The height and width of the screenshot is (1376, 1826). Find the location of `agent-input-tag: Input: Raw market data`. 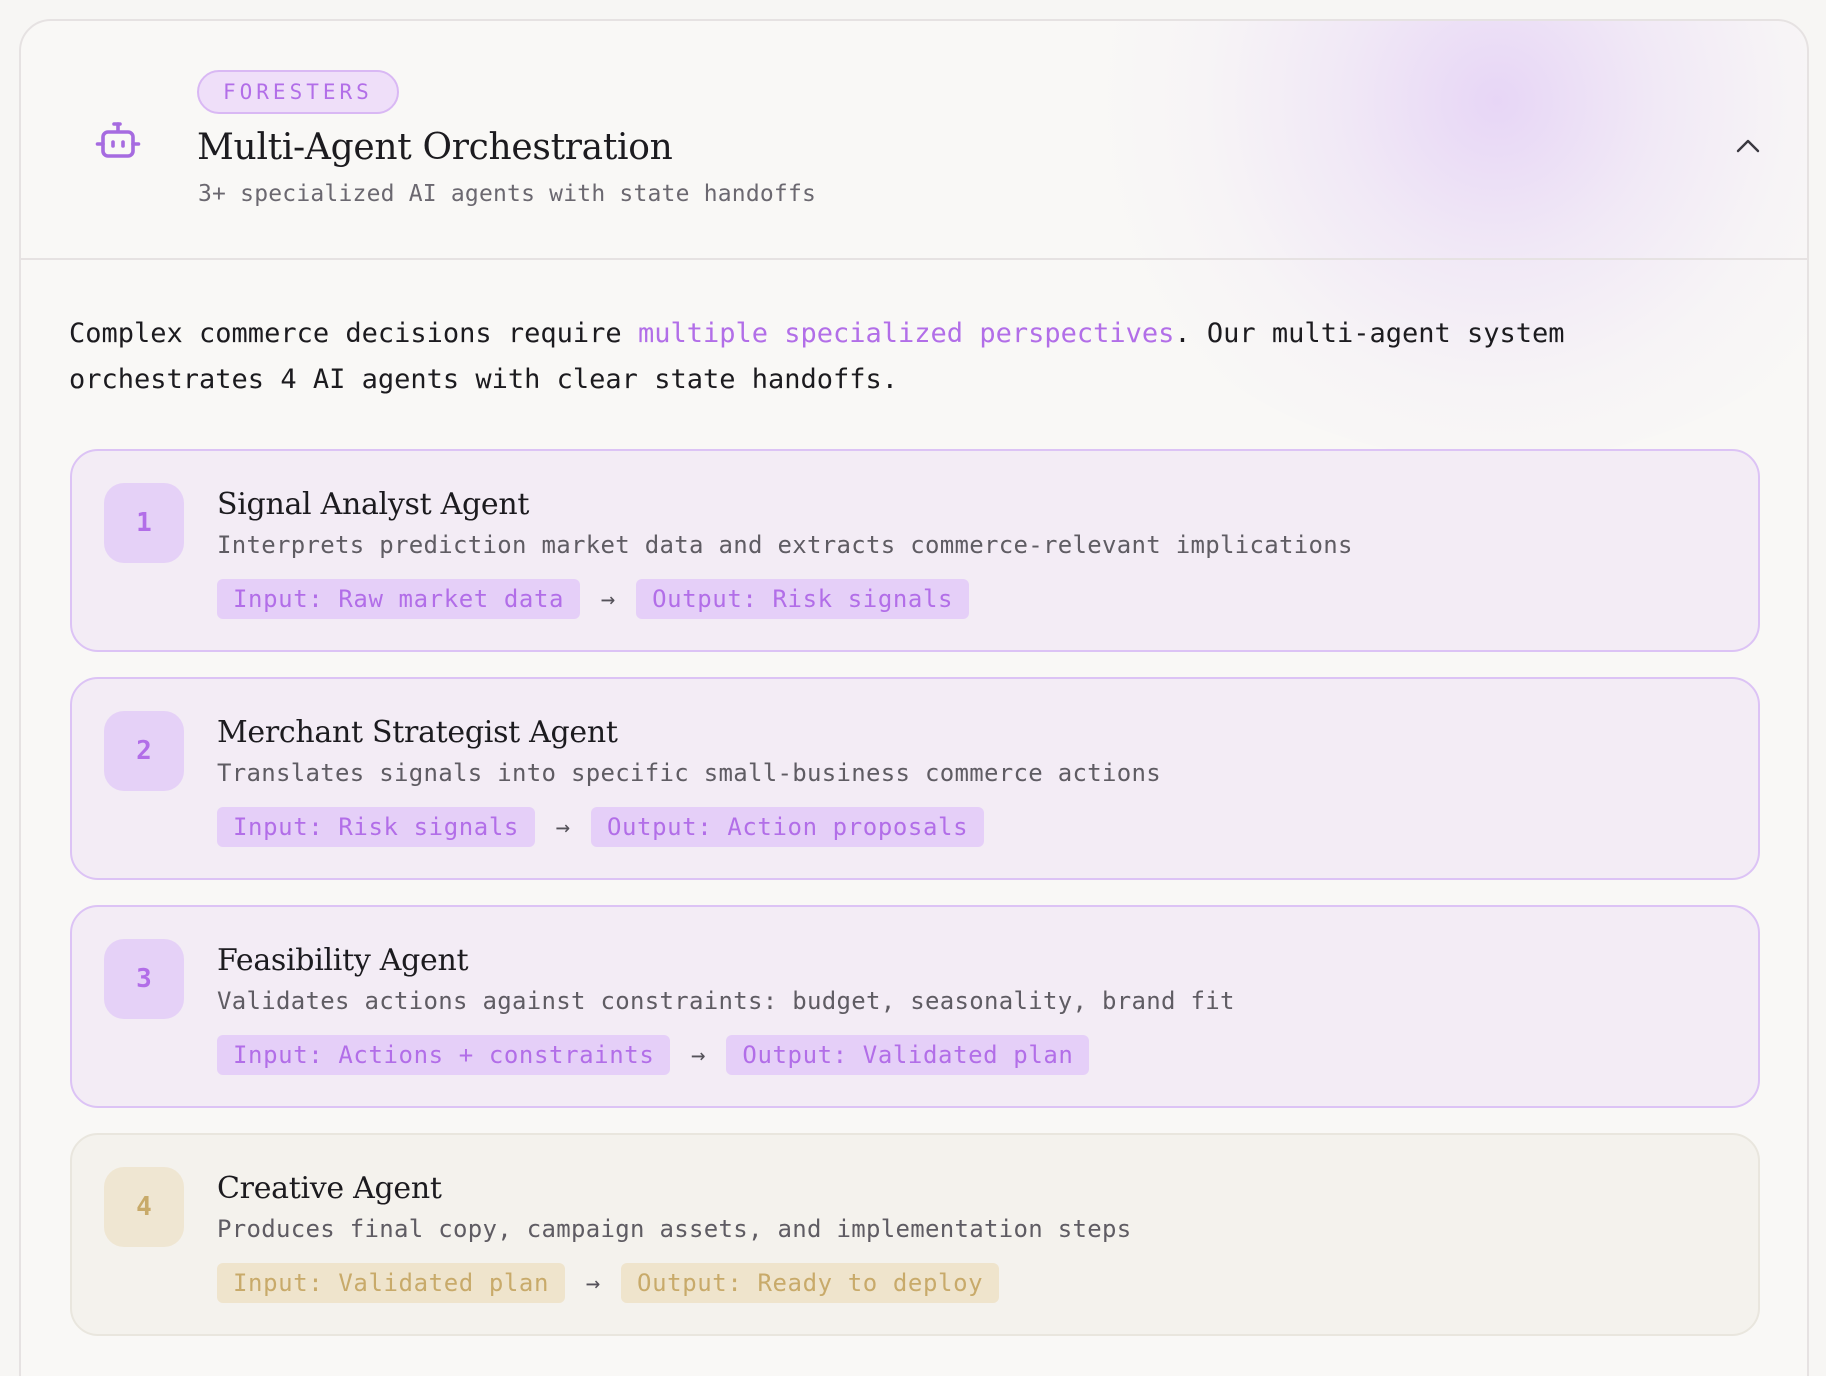

agent-input-tag: Input: Raw market data is located at coordinates (399, 599).